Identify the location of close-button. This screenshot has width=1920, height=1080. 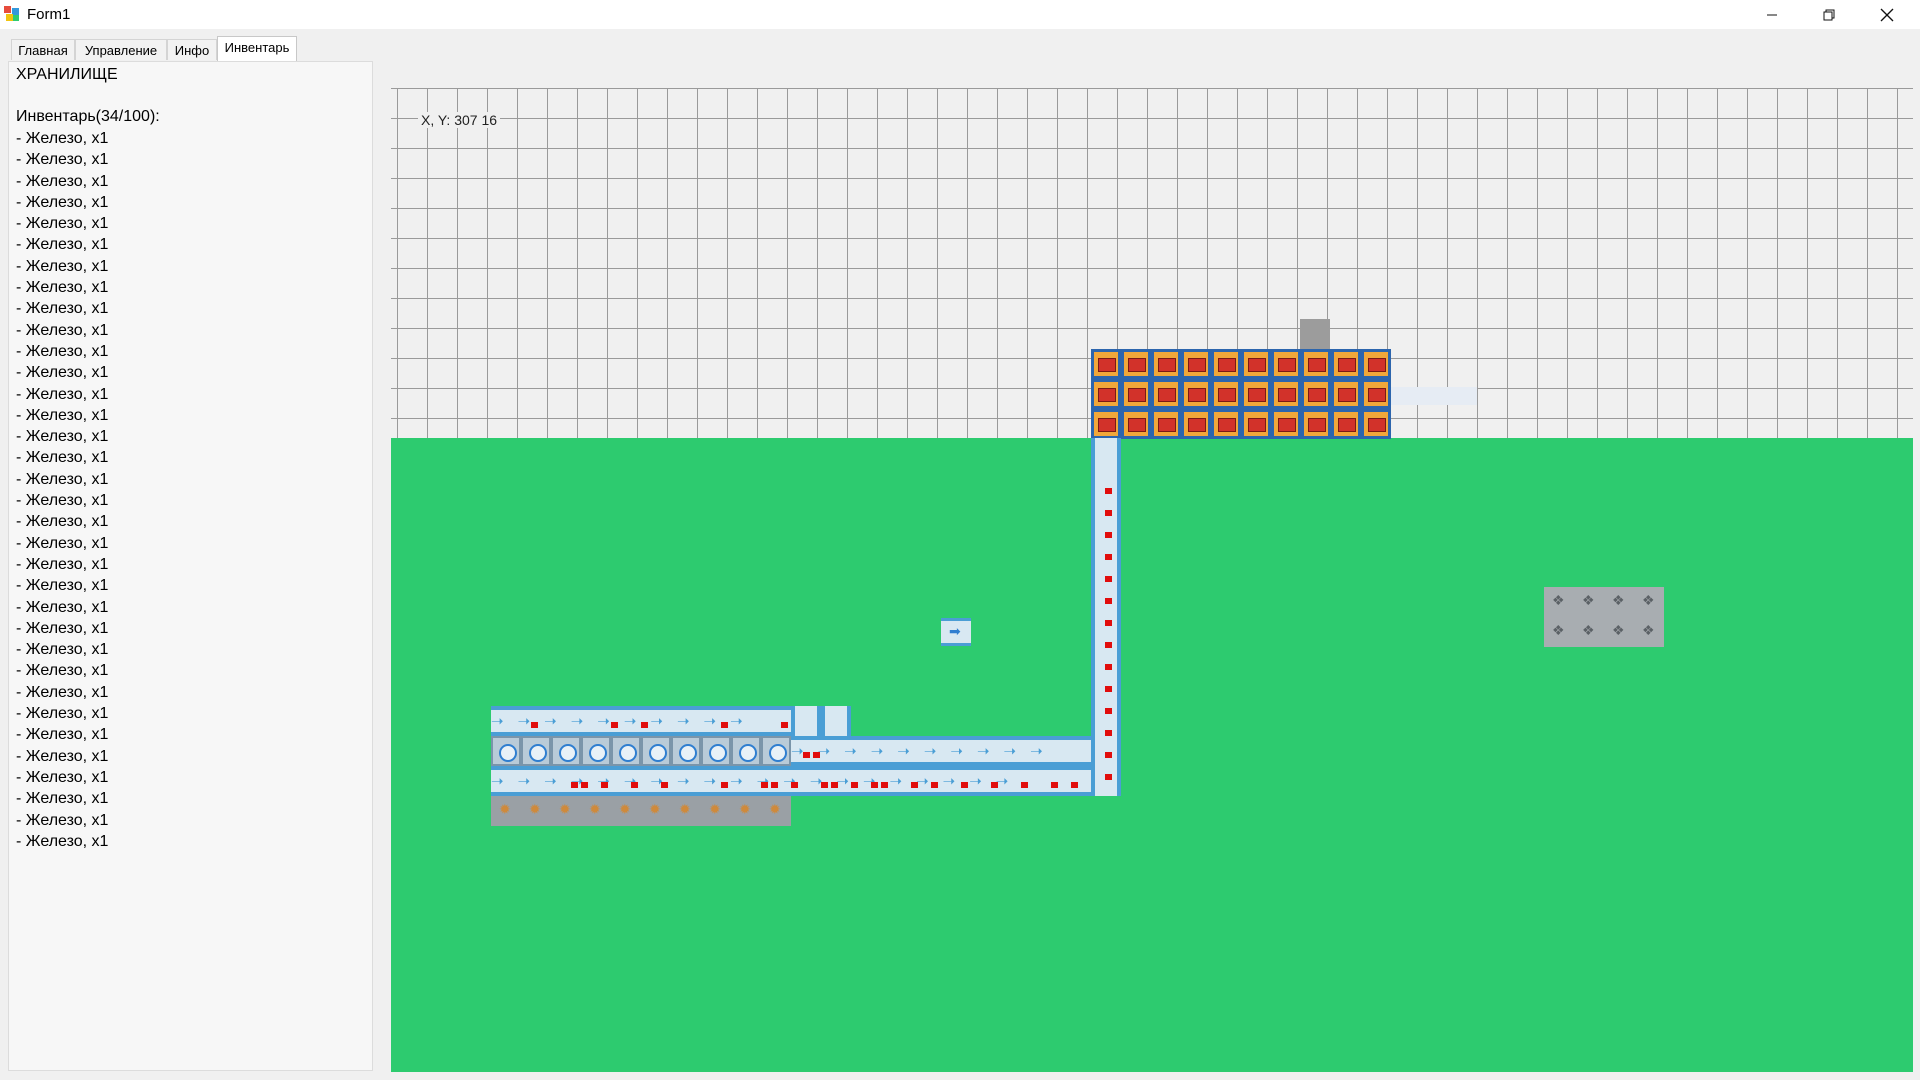
(1887, 14).